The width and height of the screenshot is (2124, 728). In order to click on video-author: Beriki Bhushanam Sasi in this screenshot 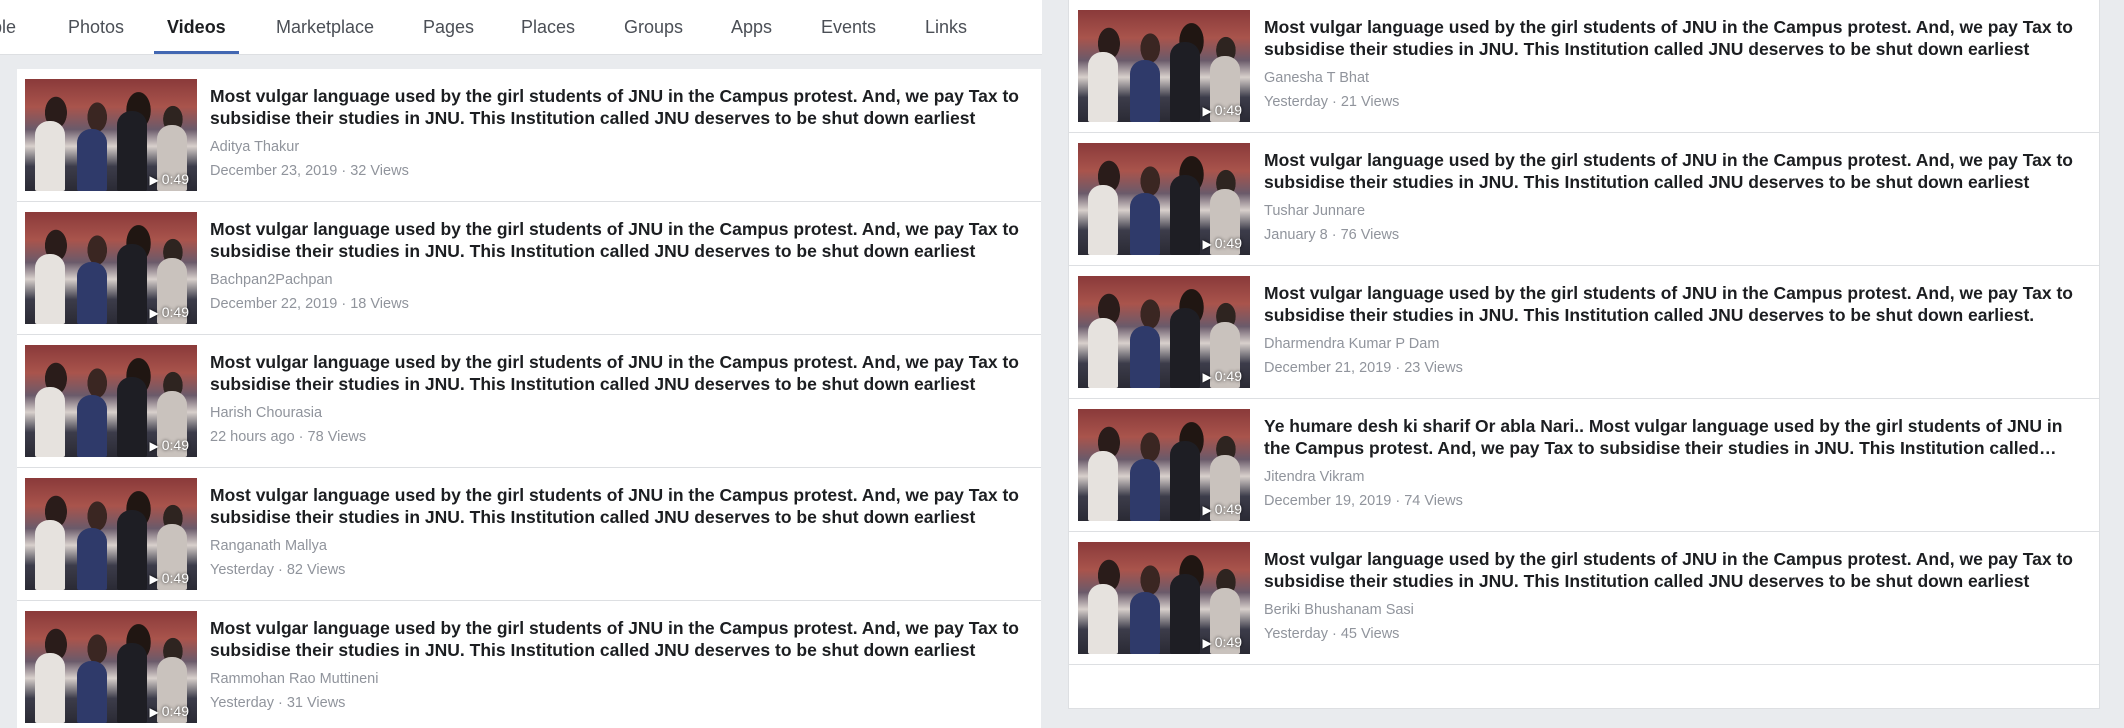, I will do `click(1339, 610)`.